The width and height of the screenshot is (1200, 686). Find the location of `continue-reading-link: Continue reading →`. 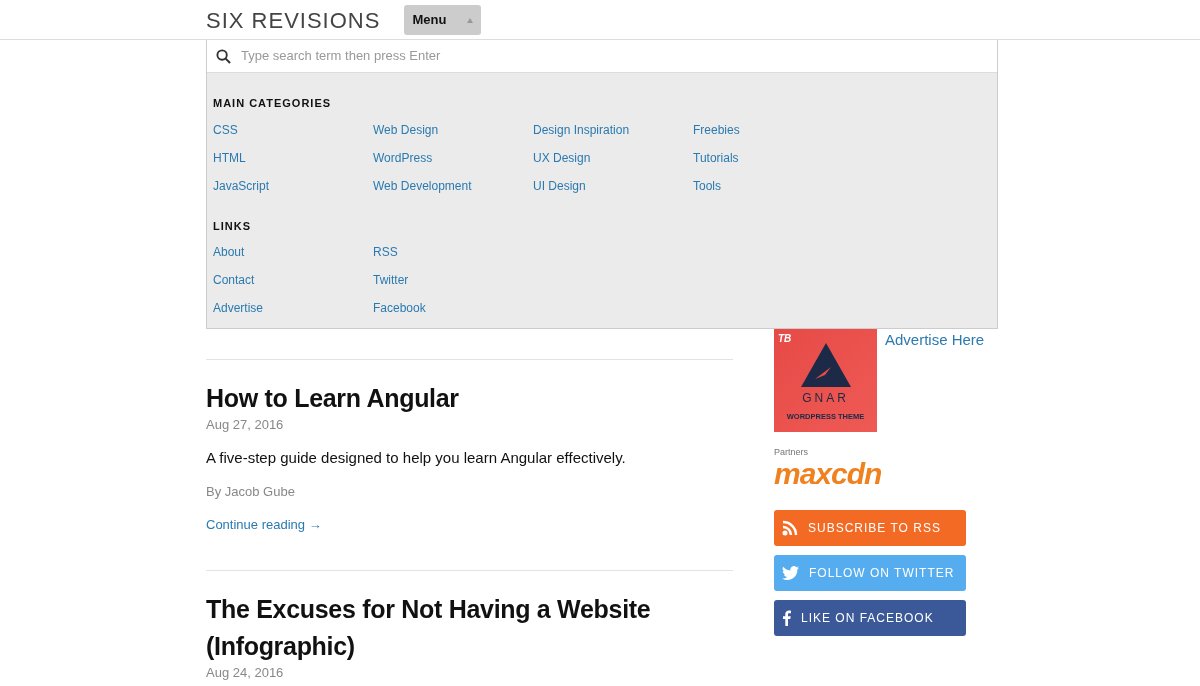

continue-reading-link: Continue reading → is located at coordinates (264, 525).